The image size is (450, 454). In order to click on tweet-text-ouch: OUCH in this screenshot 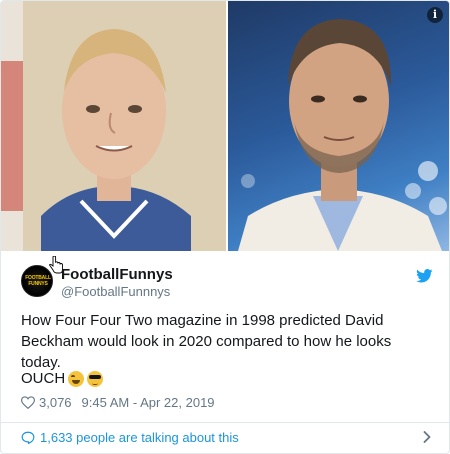, I will do `click(62, 378)`.